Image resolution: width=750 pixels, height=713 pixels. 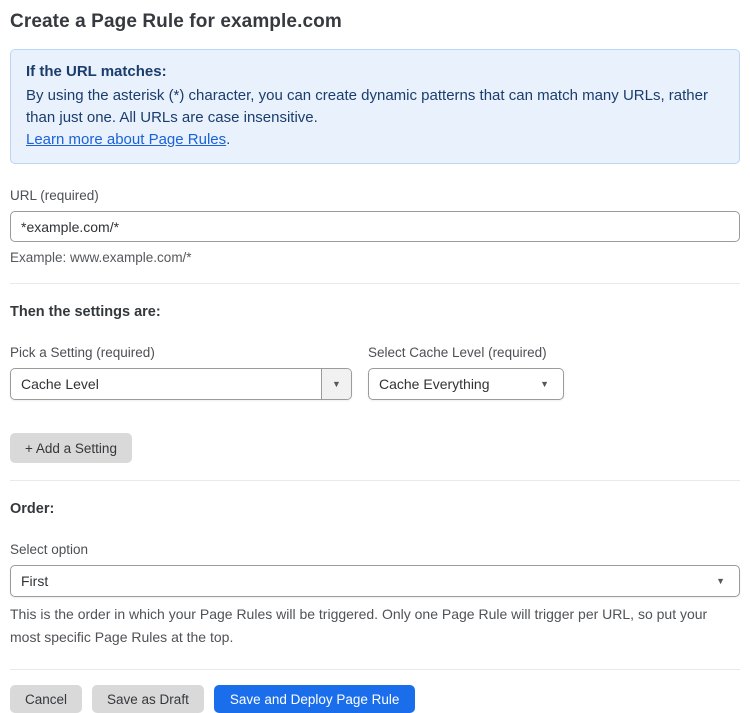 I want to click on page-title: Create a Page Rule for example.com, so click(x=176, y=21).